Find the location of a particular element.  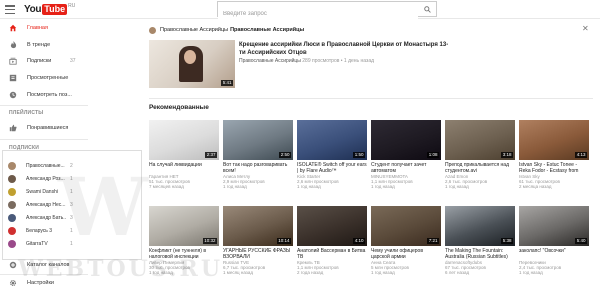

search-button is located at coordinates (427, 9).